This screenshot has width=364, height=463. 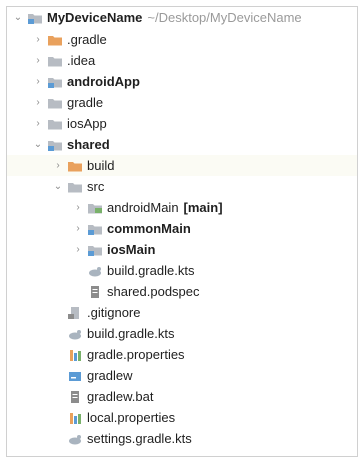 What do you see at coordinates (81, 60) in the screenshot?
I see `item-label: .idea` at bounding box center [81, 60].